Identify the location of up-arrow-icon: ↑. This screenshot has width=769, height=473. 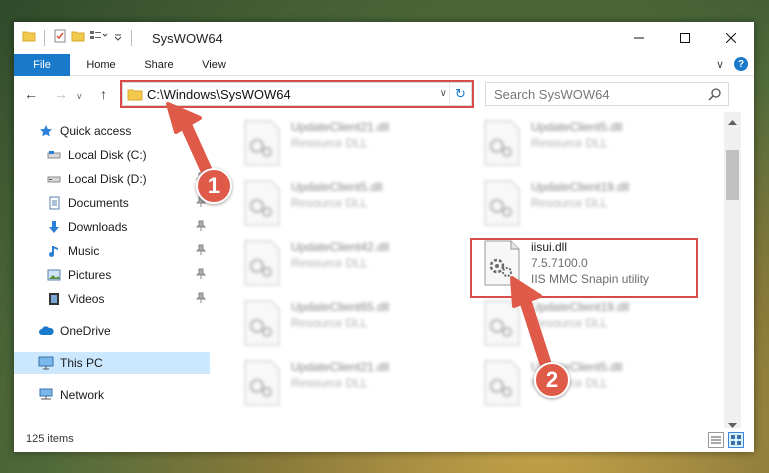
(103, 94).